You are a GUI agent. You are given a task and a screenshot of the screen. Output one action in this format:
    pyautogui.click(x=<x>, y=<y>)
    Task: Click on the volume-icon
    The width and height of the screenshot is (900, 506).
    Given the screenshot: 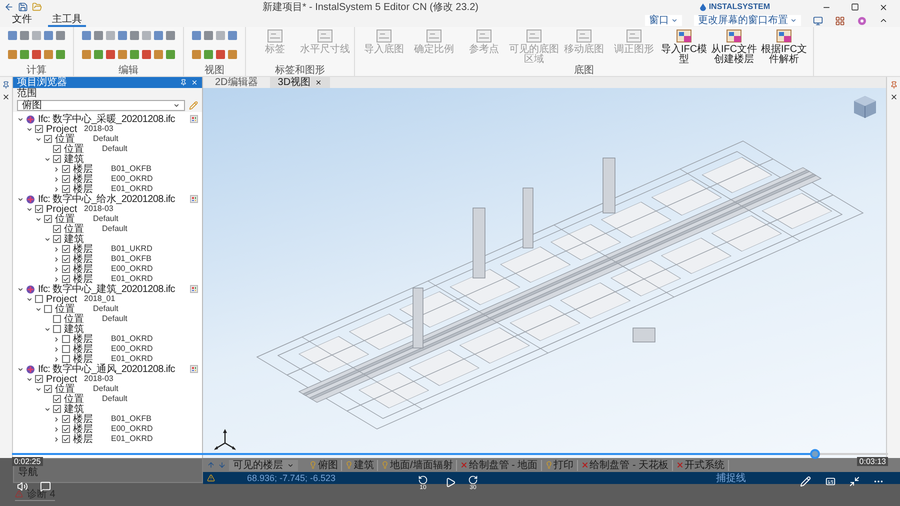 What is the action you would take?
    pyautogui.click(x=22, y=486)
    